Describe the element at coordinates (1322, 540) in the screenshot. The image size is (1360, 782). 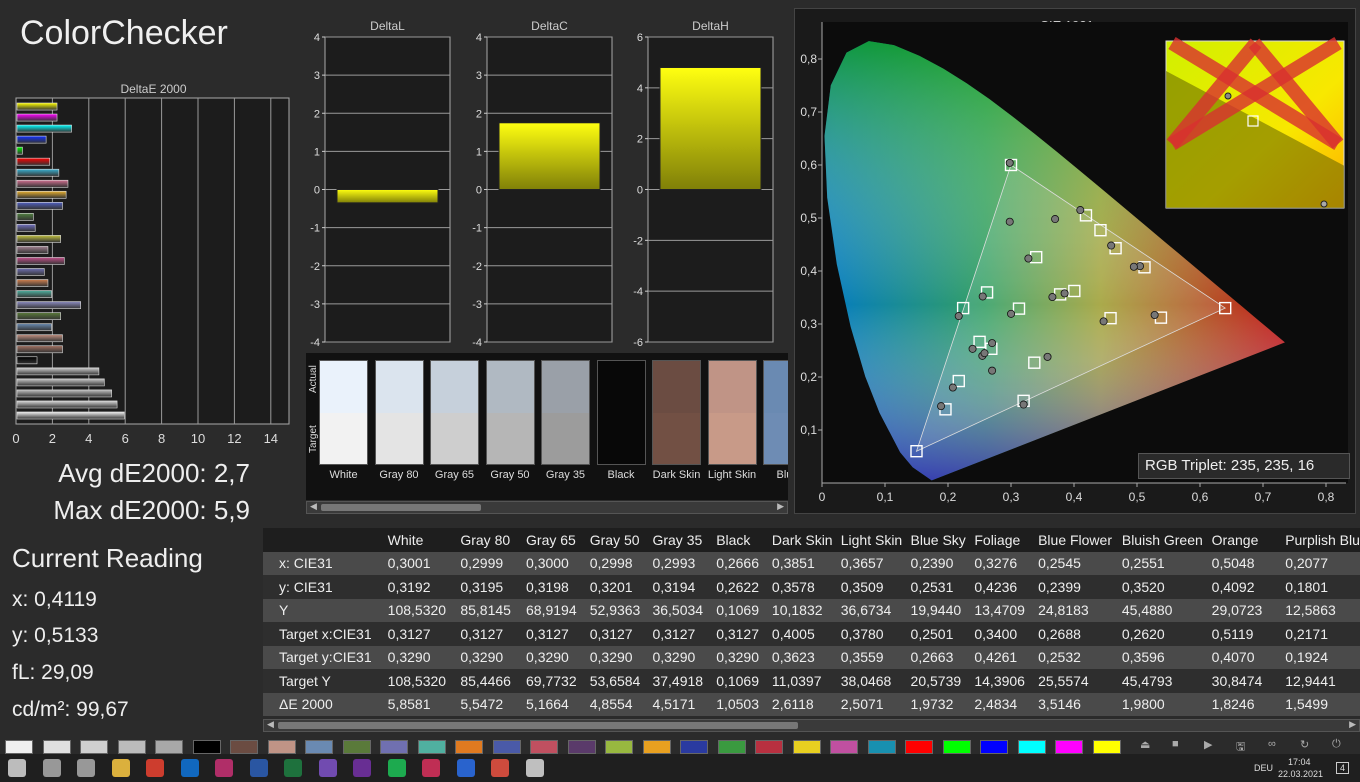
I see `column-header: Purplish Blu` at that location.